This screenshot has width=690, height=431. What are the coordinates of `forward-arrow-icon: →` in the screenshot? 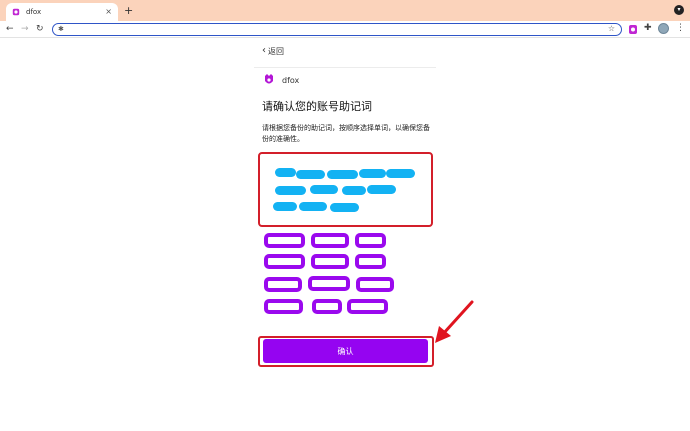 It's located at (25, 29).